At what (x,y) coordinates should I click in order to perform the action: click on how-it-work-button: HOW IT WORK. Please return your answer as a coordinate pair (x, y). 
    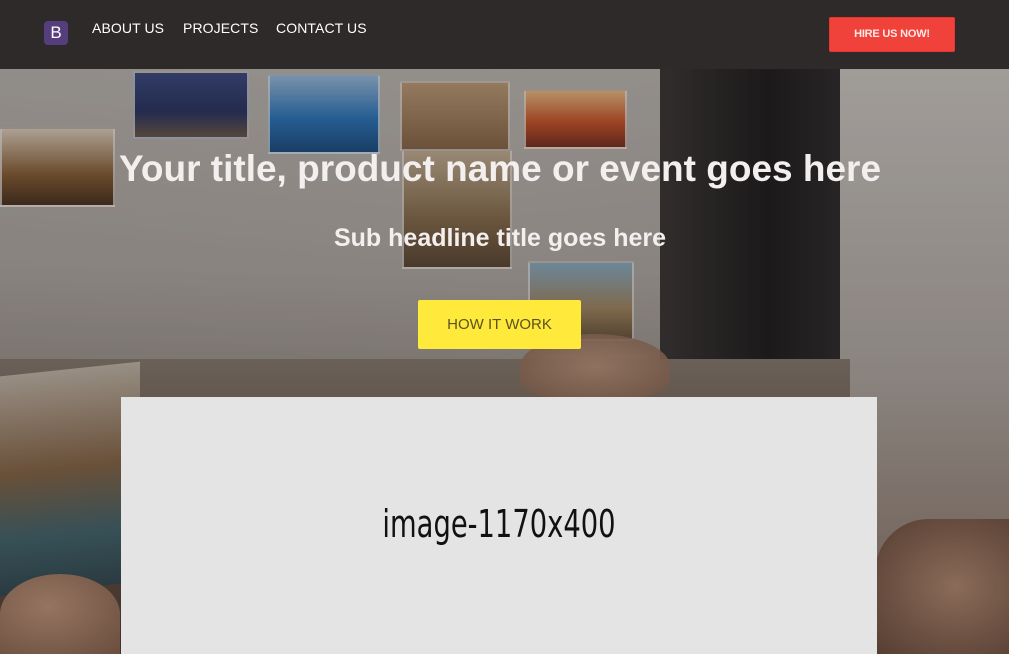
    Looking at the image, I should click on (499, 324).